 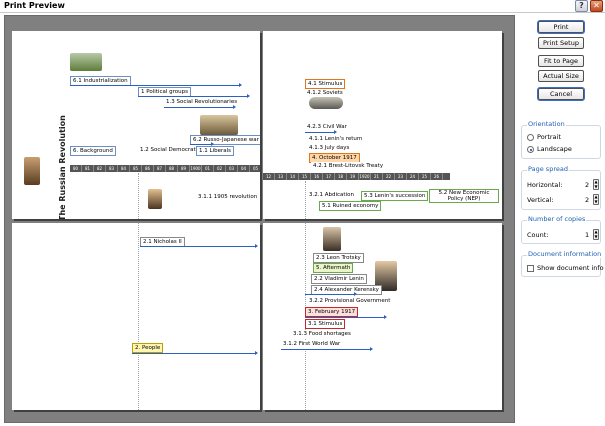 What do you see at coordinates (136, 168) in the screenshot?
I see `axis-tick: 85` at bounding box center [136, 168].